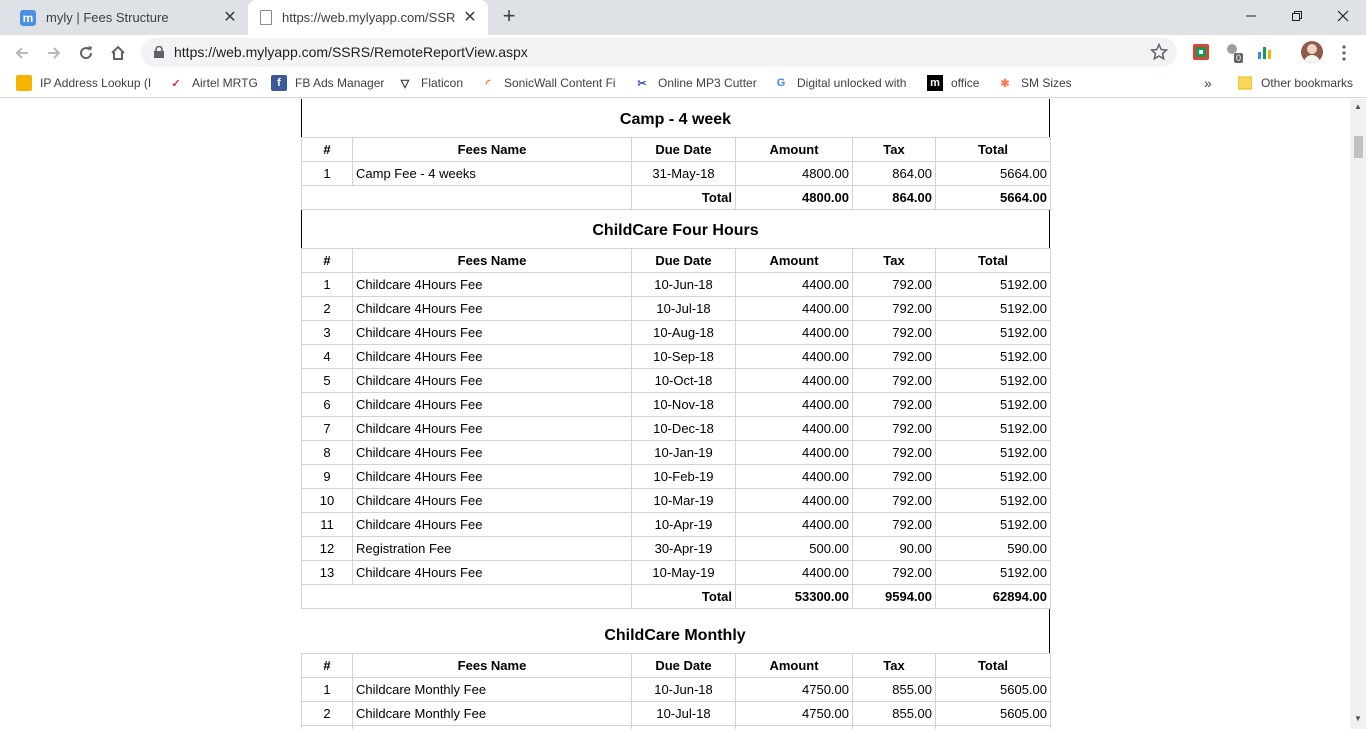 This screenshot has width=1366, height=729. I want to click on extension-badge: 0, so click(1239, 58).